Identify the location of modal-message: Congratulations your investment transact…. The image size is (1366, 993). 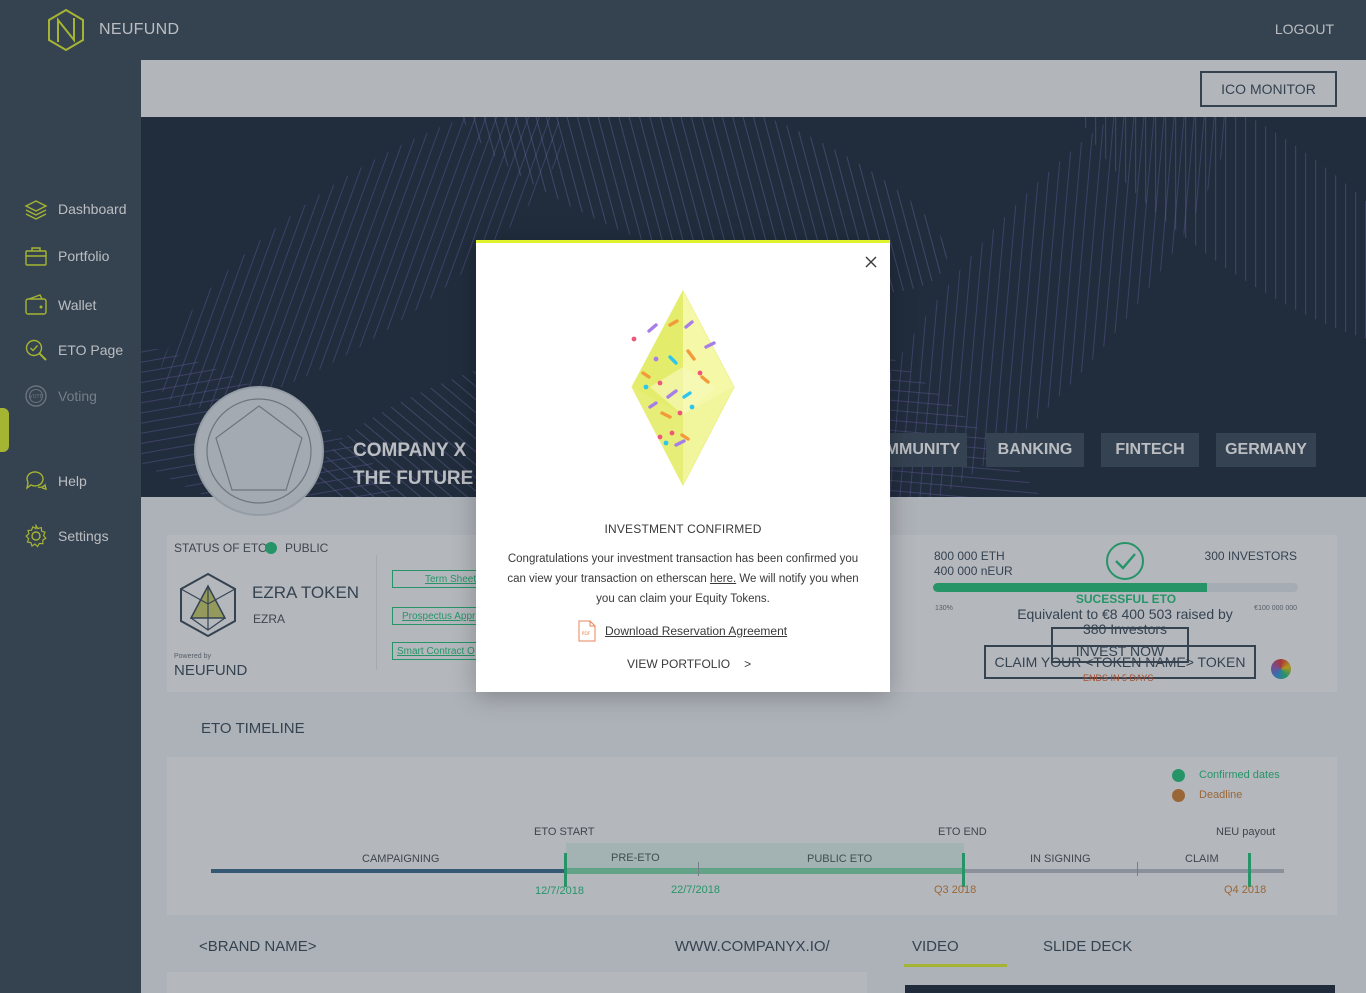
(683, 579).